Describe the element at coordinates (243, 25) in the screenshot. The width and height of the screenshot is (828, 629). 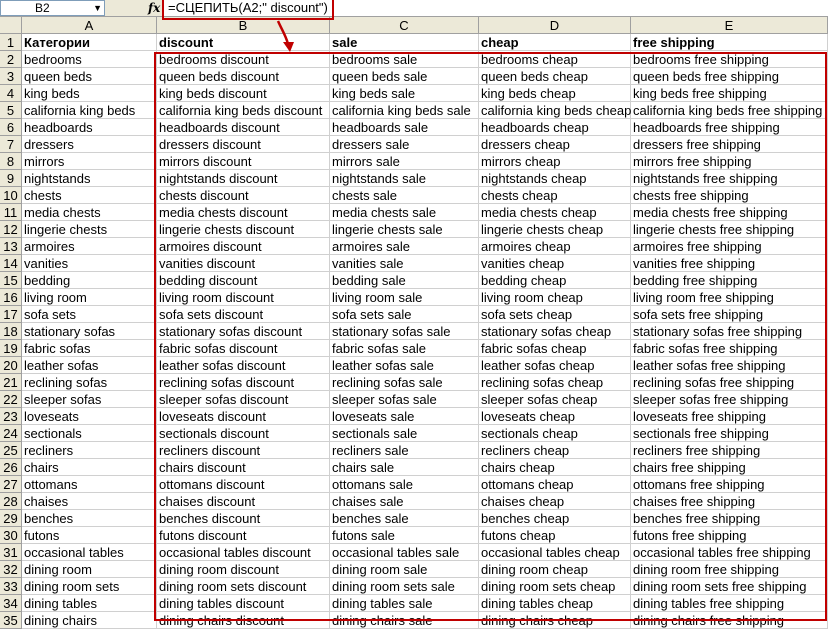
I see `column-header-b: B` at that location.